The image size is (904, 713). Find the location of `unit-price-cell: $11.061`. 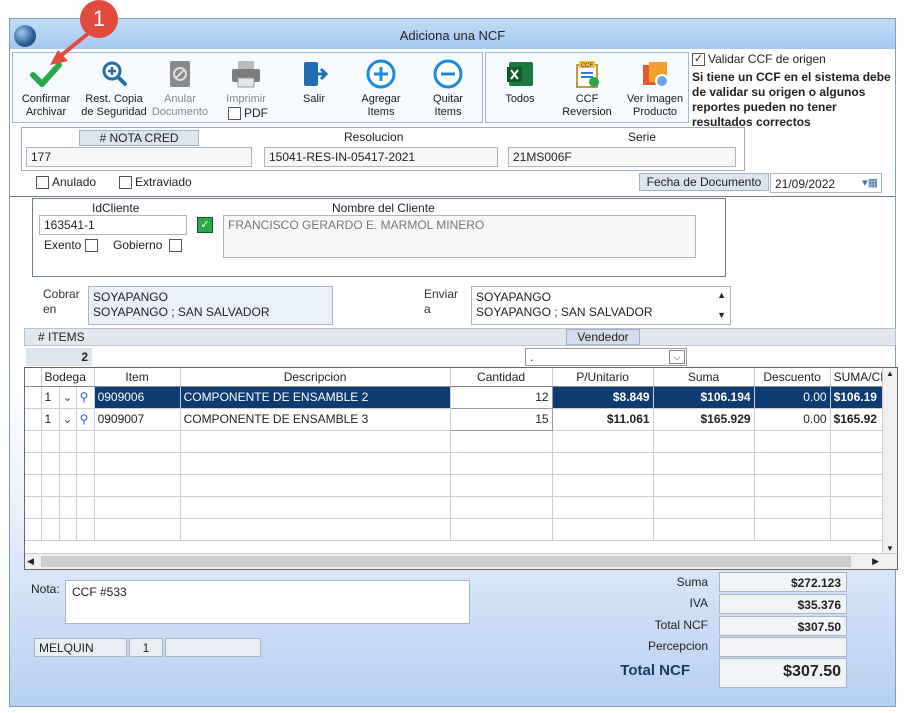

unit-price-cell: $11.061 is located at coordinates (603, 419).